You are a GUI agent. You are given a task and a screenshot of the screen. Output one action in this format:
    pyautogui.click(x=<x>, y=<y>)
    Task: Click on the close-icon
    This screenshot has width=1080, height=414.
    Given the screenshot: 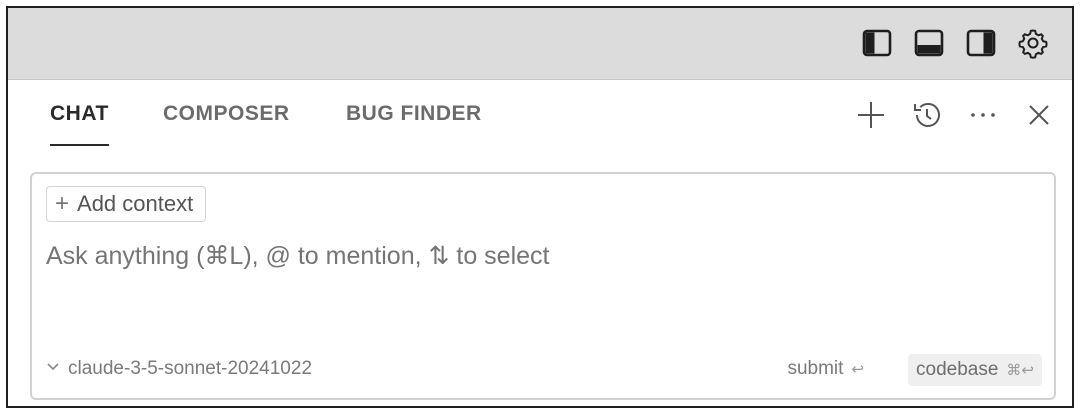 What is the action you would take?
    pyautogui.click(x=1039, y=115)
    